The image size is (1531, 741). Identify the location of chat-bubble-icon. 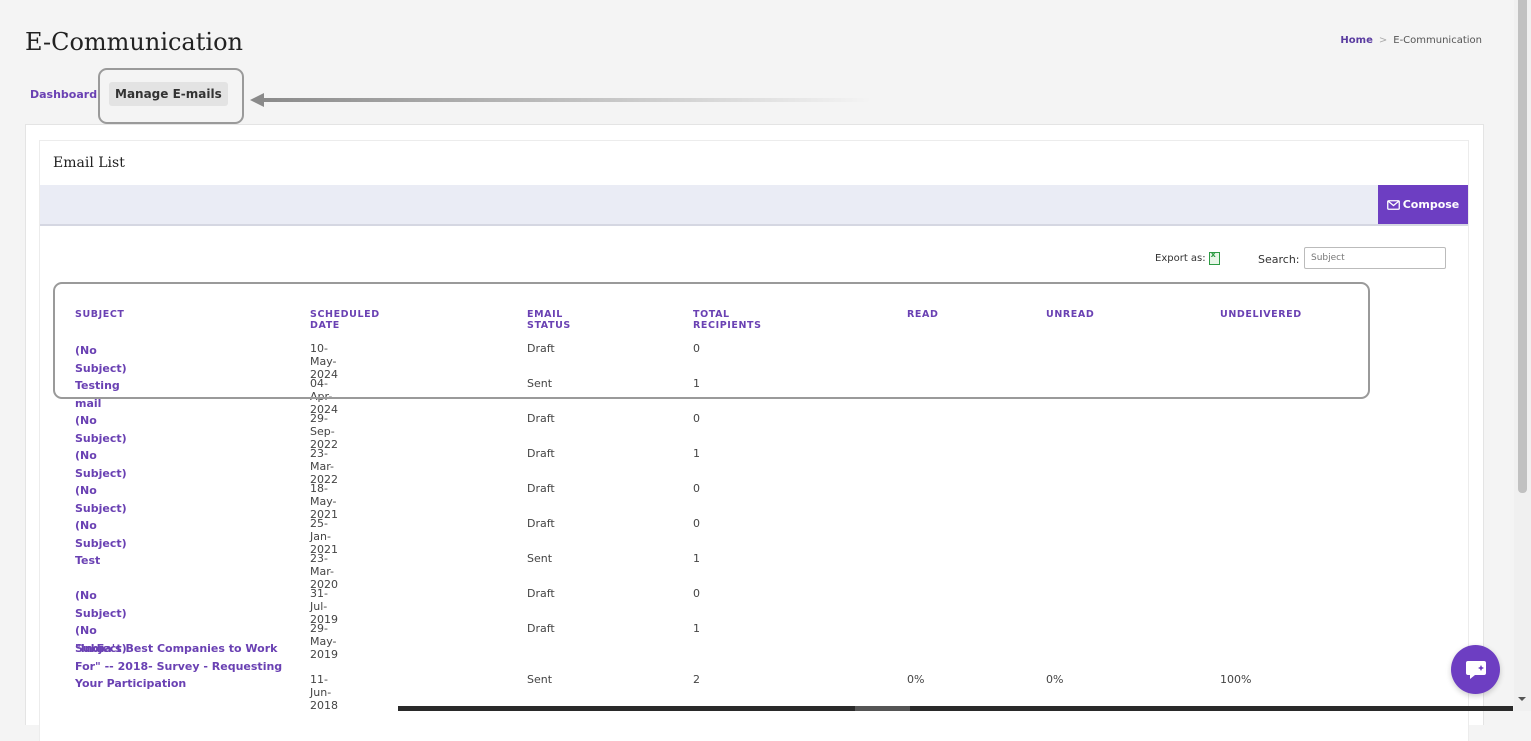
(1475, 669).